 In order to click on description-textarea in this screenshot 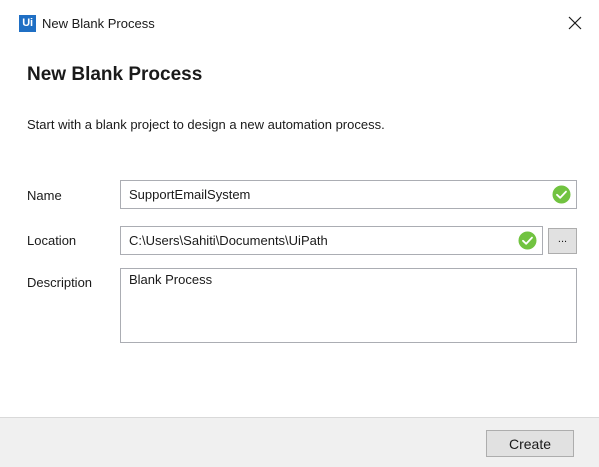, I will do `click(348, 305)`.